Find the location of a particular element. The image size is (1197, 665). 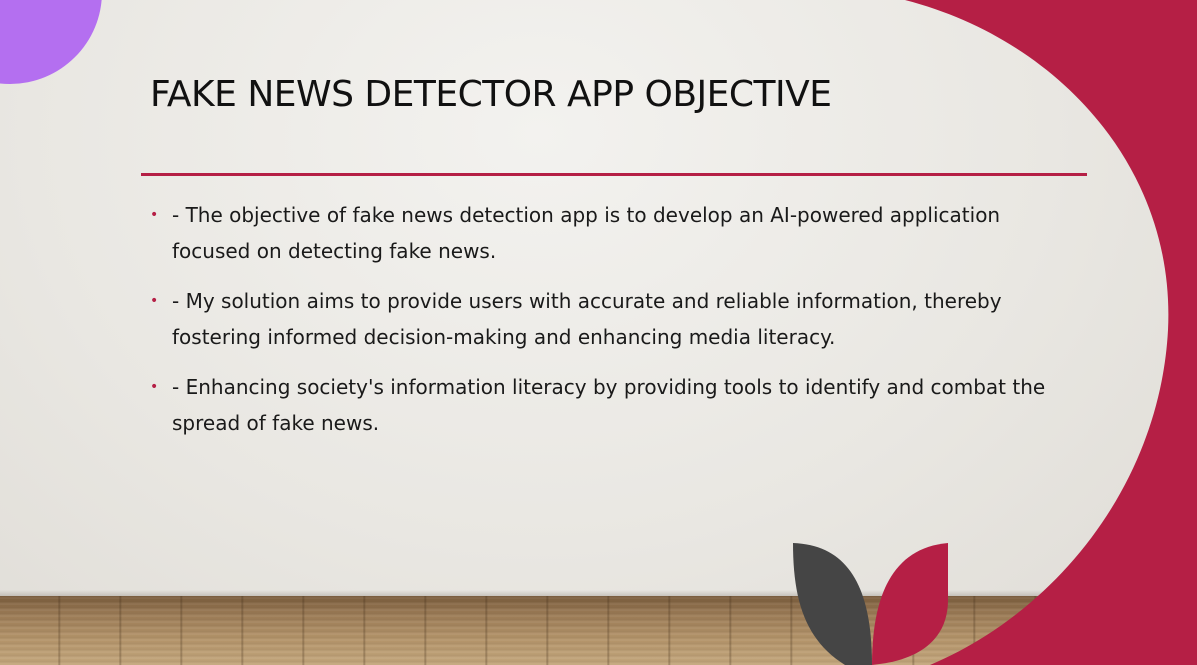

slide-title: FAKE NEWS DETECTOR APP OBJECTIVE is located at coordinates (491, 94).